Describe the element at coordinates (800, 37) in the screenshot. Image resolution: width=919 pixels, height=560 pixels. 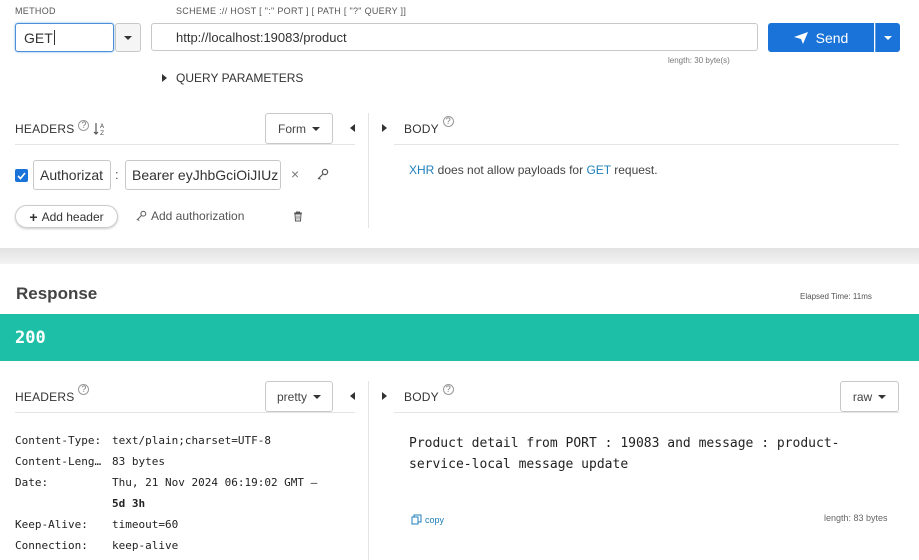
I see `paper-plane-icon` at that location.